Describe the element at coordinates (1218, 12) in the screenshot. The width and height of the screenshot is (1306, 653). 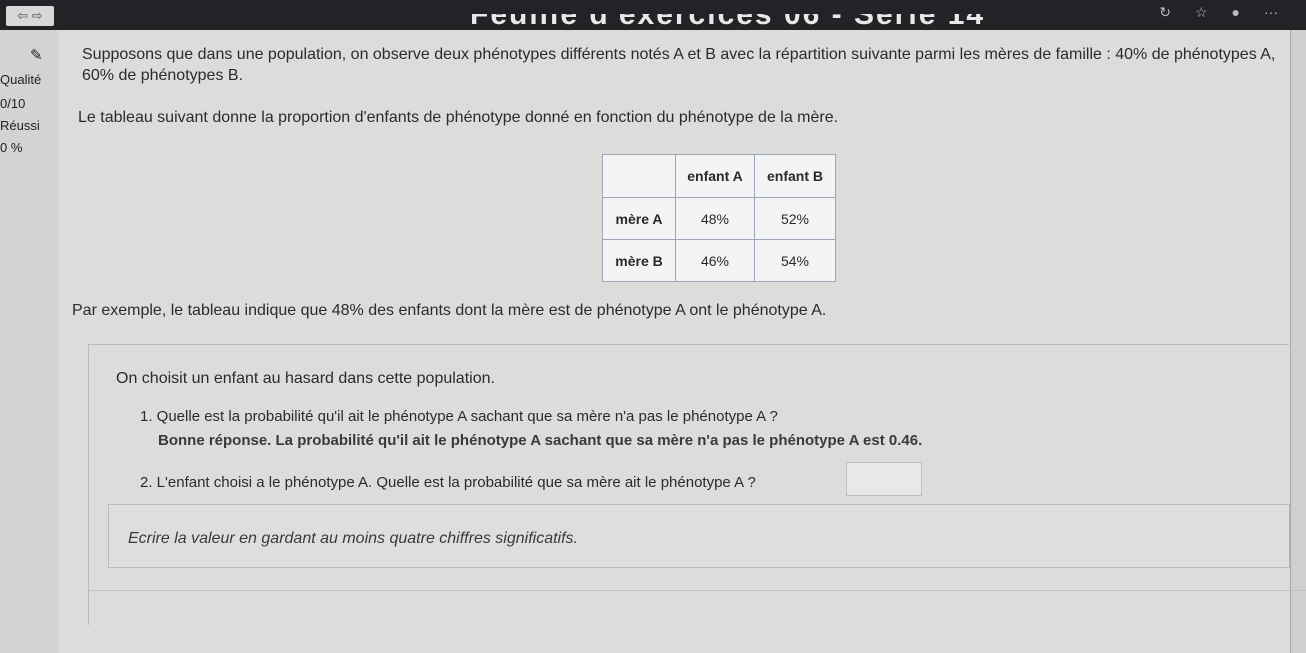
I see `toolbar-icons: ↻ ☆ ● ···` at that location.